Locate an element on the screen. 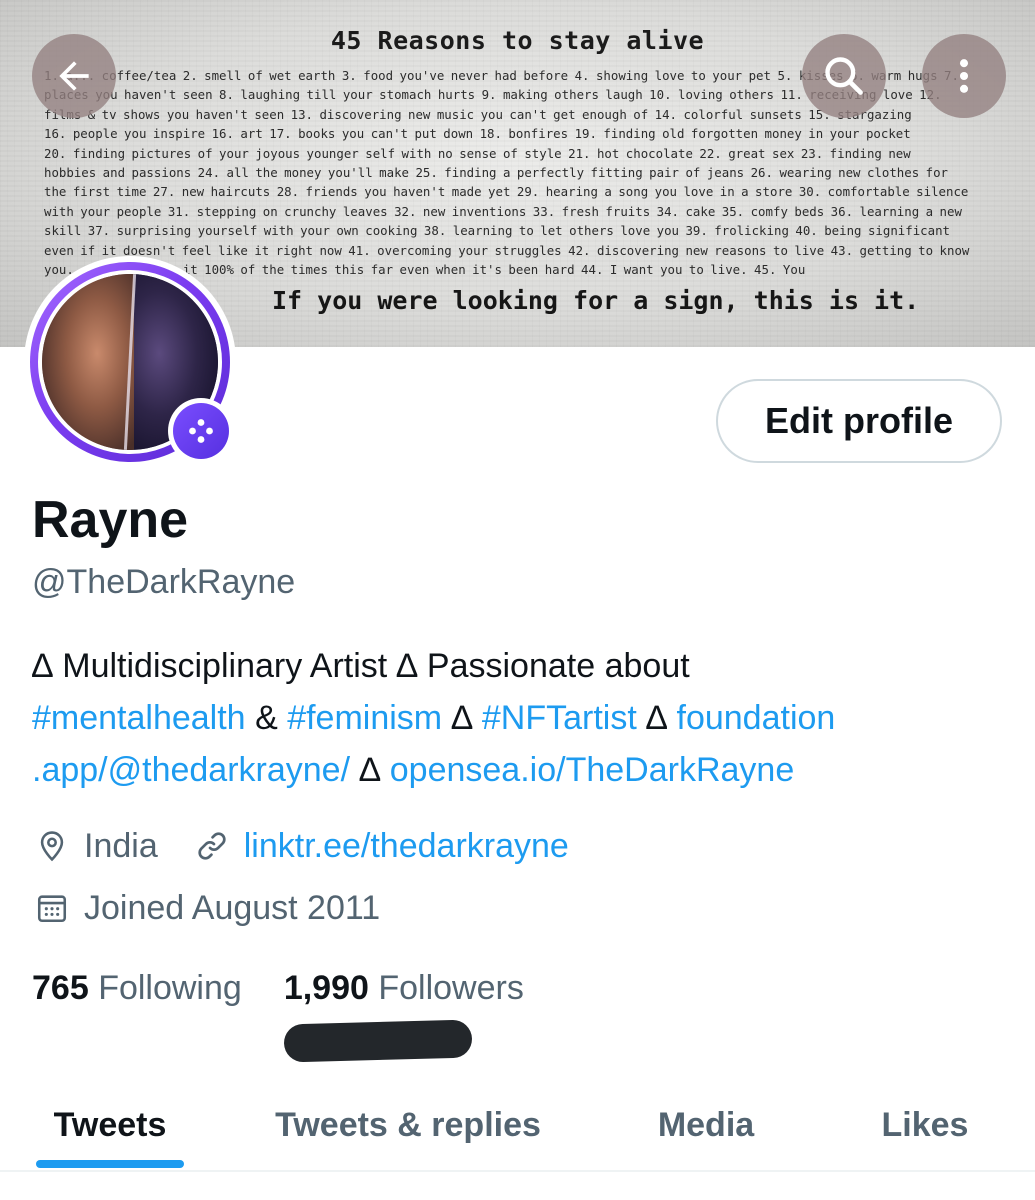 Image resolution: width=1035 pixels, height=1200 pixels. search-button is located at coordinates (844, 76).